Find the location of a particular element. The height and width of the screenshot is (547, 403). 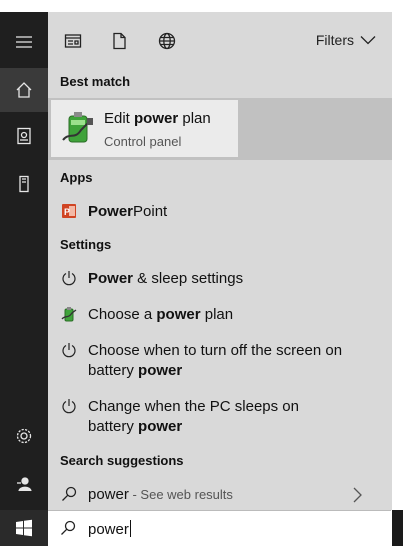

section-settings: Settings is located at coordinates (86, 244).